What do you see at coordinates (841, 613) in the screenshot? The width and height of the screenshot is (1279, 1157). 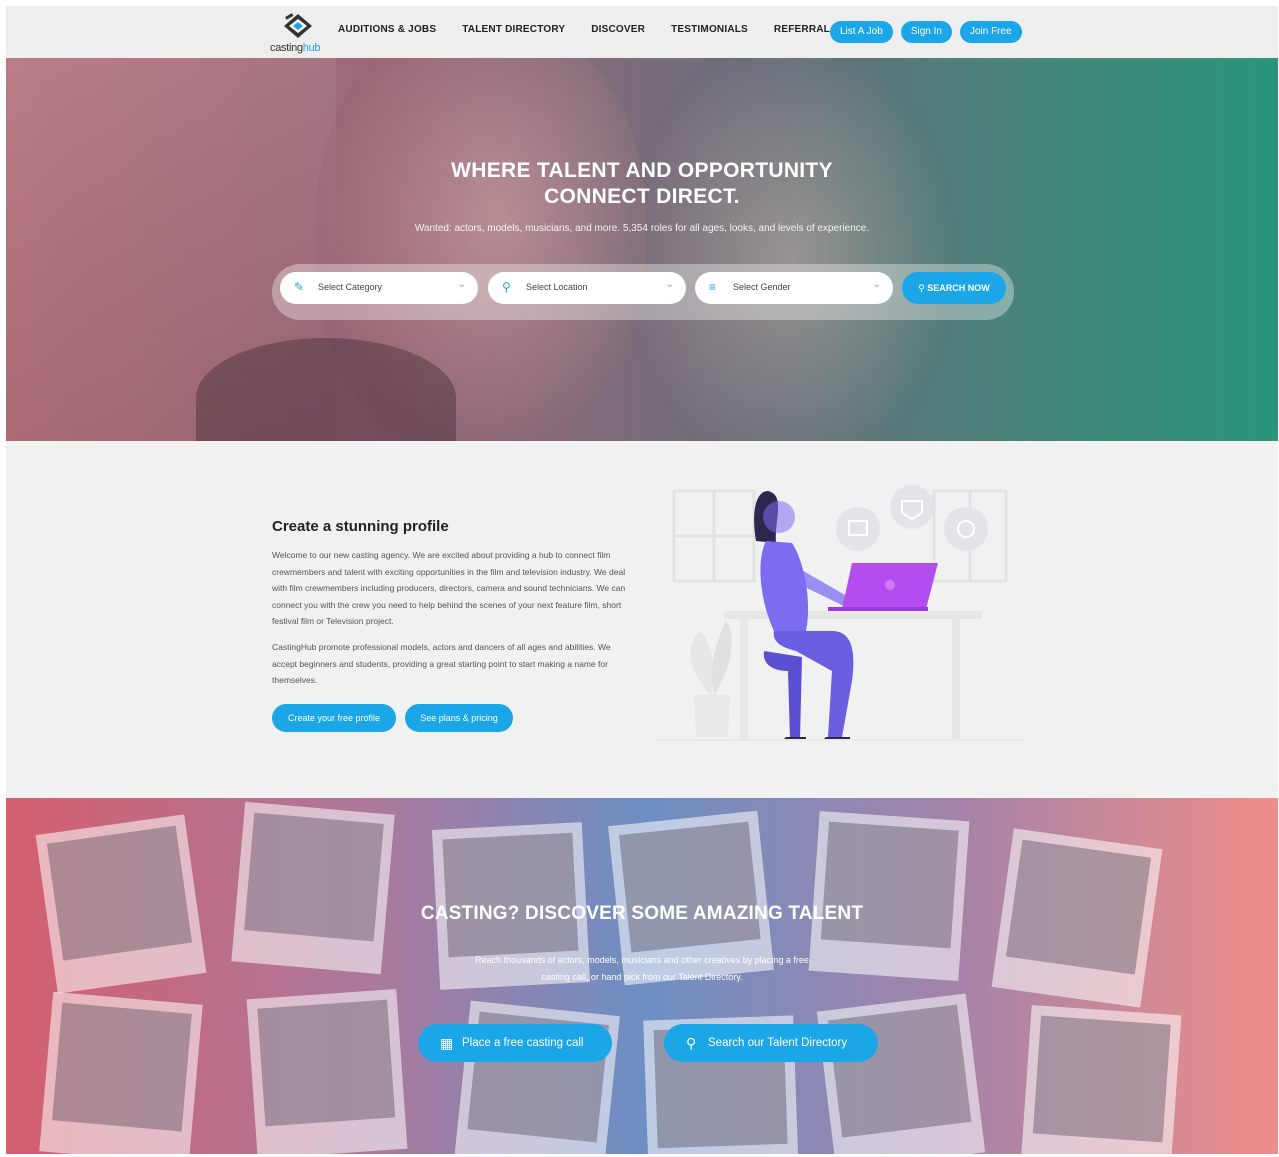 I see `woman-at-laptop-illustration` at bounding box center [841, 613].